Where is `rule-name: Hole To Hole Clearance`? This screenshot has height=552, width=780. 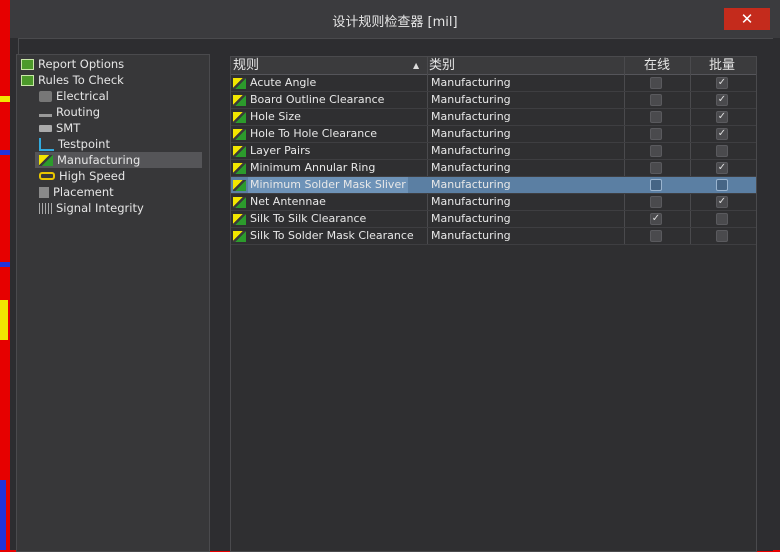
rule-name: Hole To Hole Clearance is located at coordinates (314, 133).